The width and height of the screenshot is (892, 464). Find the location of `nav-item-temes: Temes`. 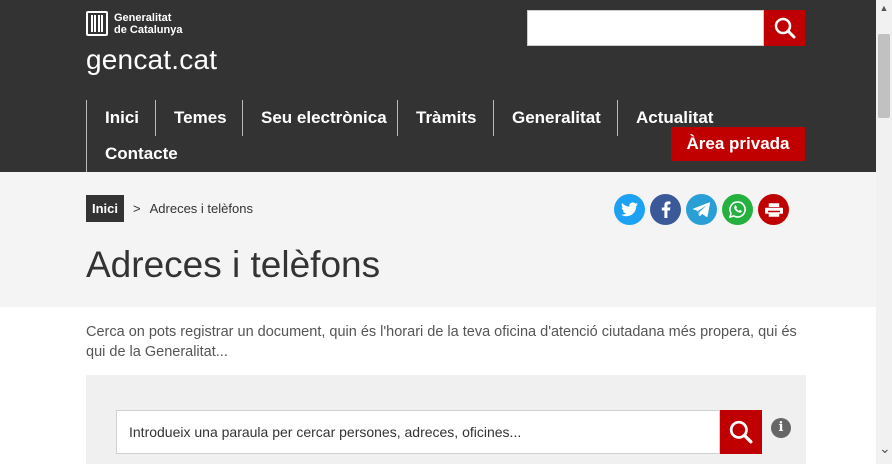

nav-item-temes: Temes is located at coordinates (191, 118).